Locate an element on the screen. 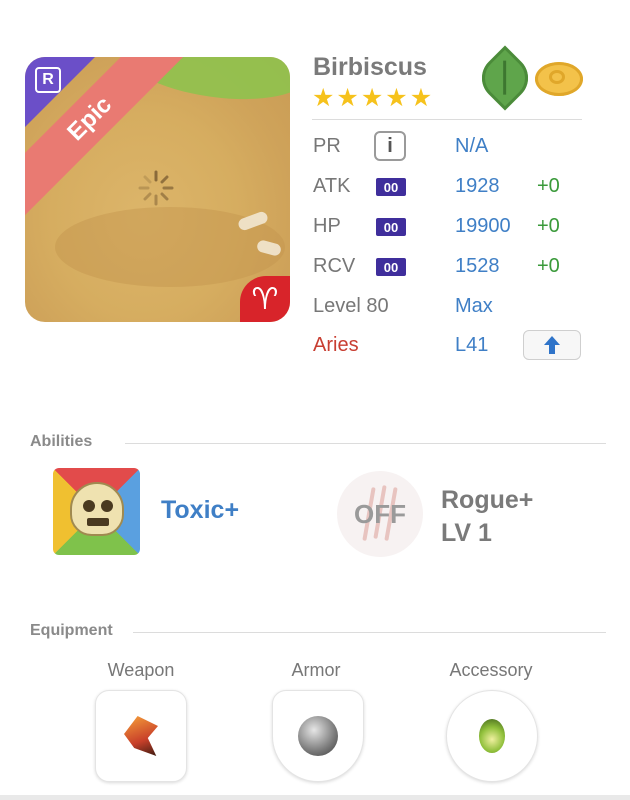 This screenshot has height=800, width=630. accessory-label: Accessory is located at coordinates (491, 670).